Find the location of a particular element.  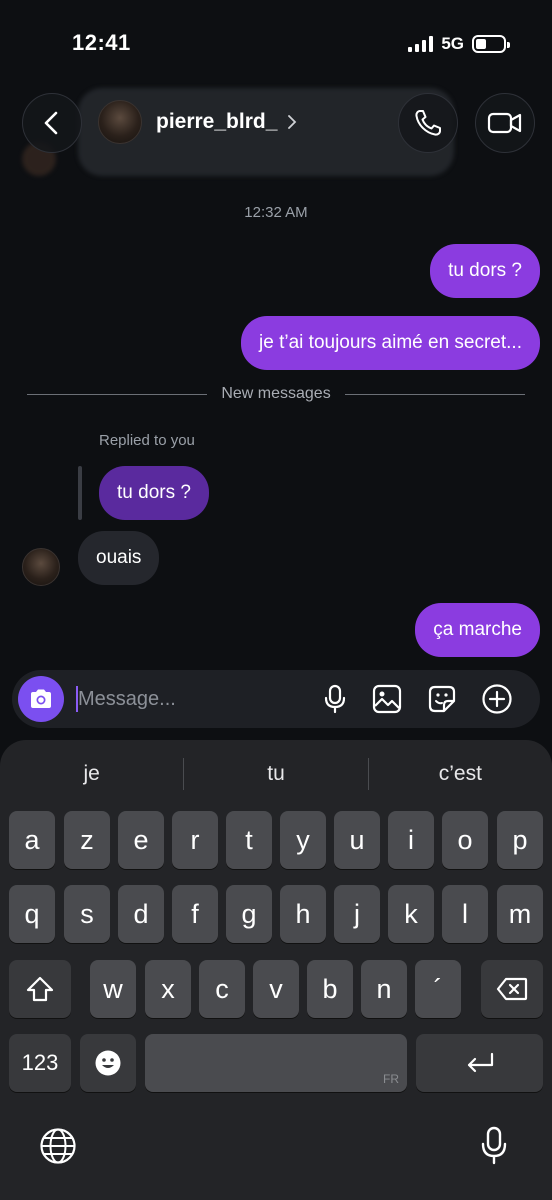

camera-icon is located at coordinates (41, 698).